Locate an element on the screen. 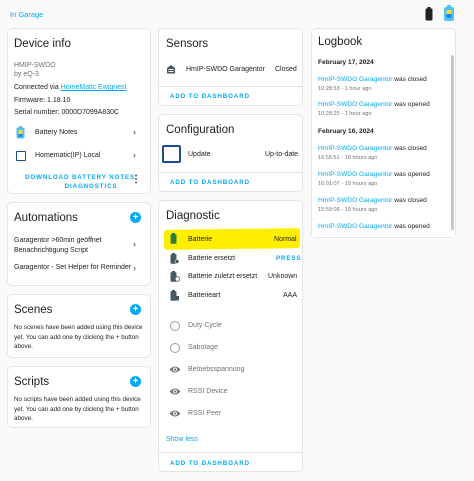  sensor-entity-state: Closed is located at coordinates (286, 69).